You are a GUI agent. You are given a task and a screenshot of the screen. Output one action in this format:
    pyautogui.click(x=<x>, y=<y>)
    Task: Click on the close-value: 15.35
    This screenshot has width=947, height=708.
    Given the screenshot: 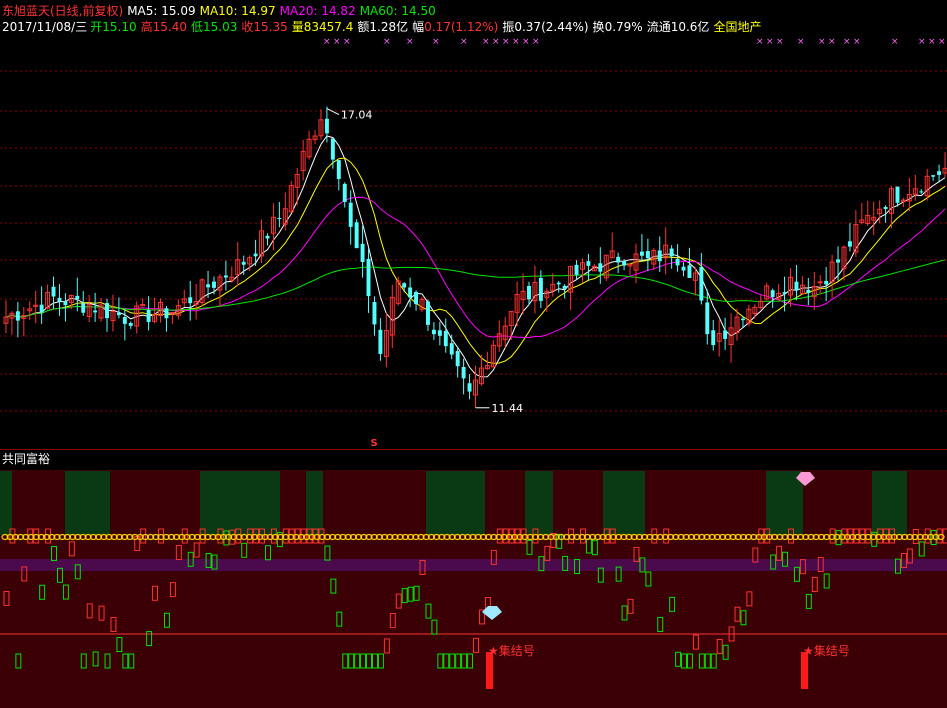 What is the action you would take?
    pyautogui.click(x=270, y=27)
    